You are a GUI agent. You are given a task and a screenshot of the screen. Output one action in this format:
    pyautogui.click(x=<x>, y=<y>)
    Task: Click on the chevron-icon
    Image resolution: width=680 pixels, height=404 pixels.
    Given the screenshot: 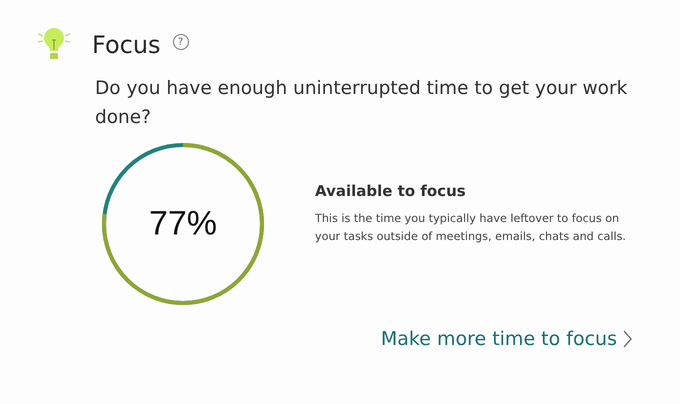 What is the action you would take?
    pyautogui.click(x=627, y=339)
    